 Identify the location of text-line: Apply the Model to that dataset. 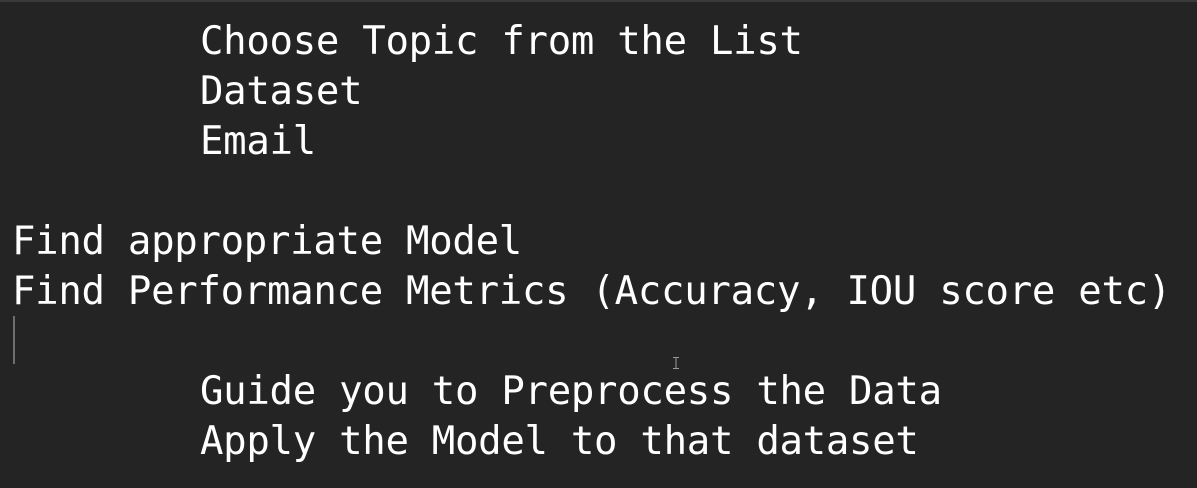
(559, 441).